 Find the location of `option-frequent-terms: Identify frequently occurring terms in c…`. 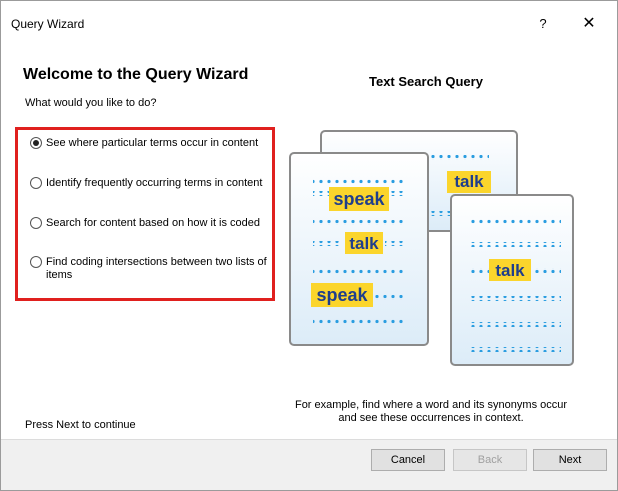

option-frequent-terms: Identify frequently occurring terms in c… is located at coordinates (150, 183).